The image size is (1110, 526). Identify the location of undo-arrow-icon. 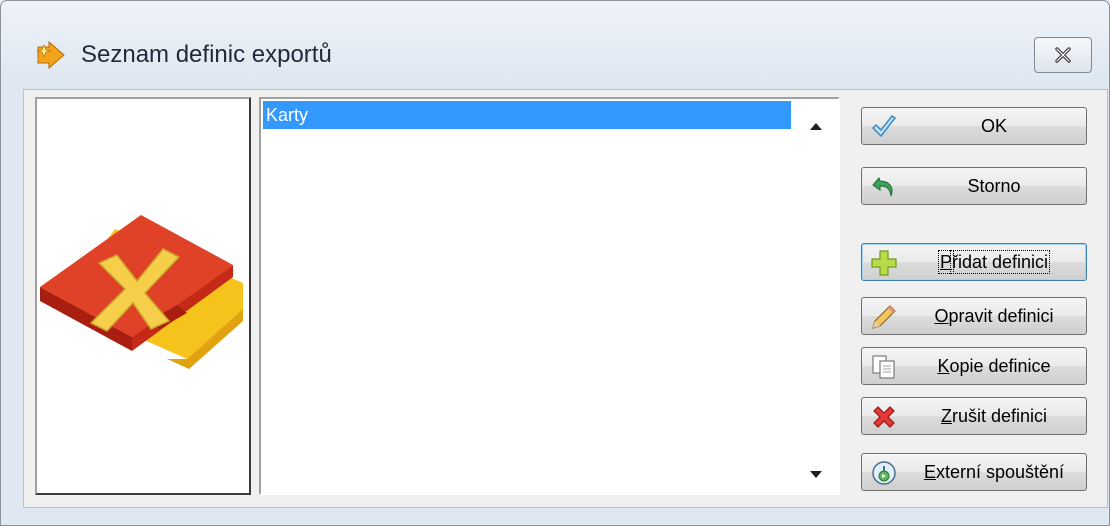
(882, 187).